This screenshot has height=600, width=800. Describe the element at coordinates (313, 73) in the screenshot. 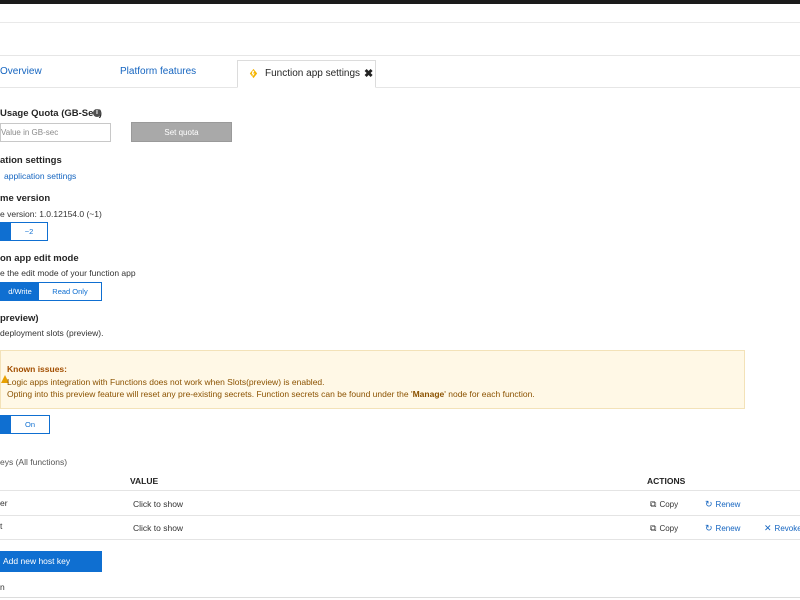

I see `tab-label: Function app settings` at that location.